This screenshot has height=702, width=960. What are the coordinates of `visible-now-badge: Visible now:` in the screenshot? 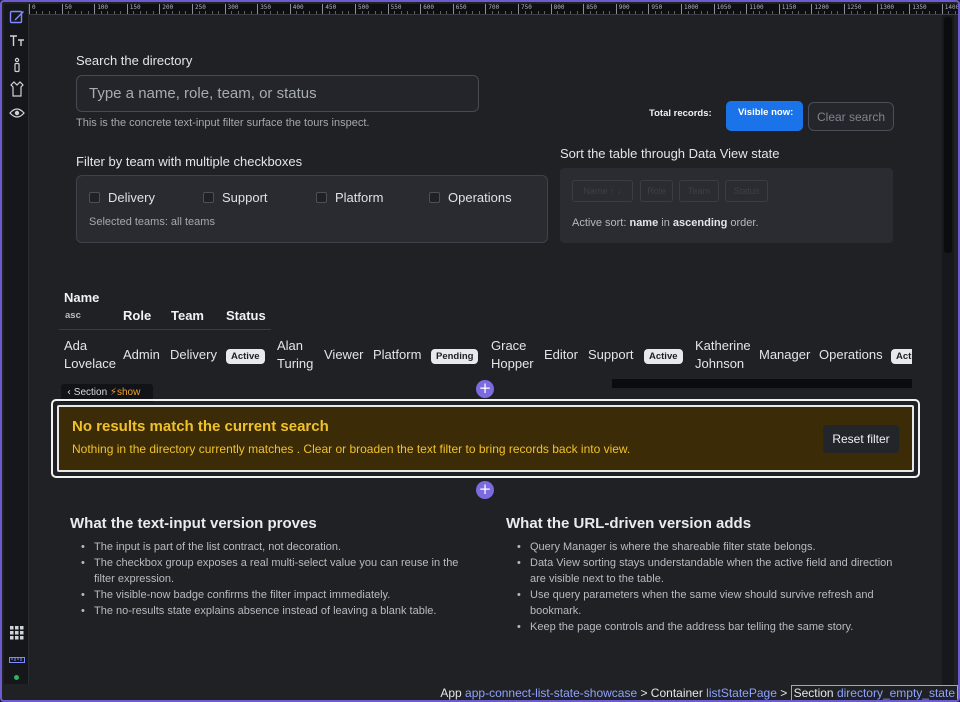 It's located at (764, 116).